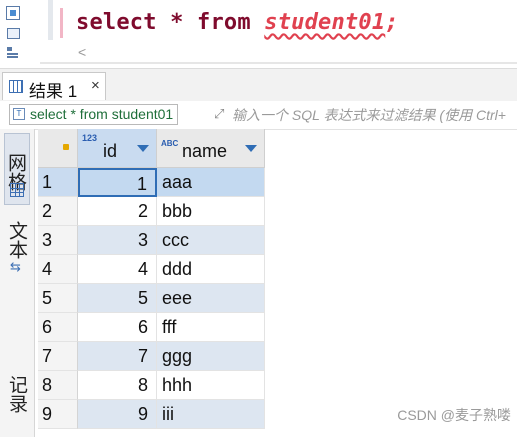  Describe the element at coordinates (58, 211) in the screenshot. I see `row-number: 2` at that location.